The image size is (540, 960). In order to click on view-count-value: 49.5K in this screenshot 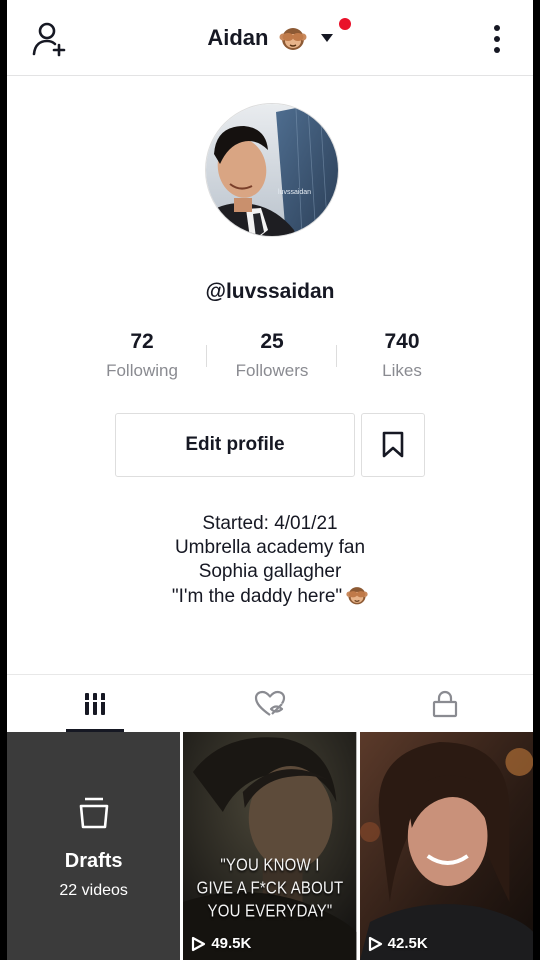, I will do `click(231, 943)`.